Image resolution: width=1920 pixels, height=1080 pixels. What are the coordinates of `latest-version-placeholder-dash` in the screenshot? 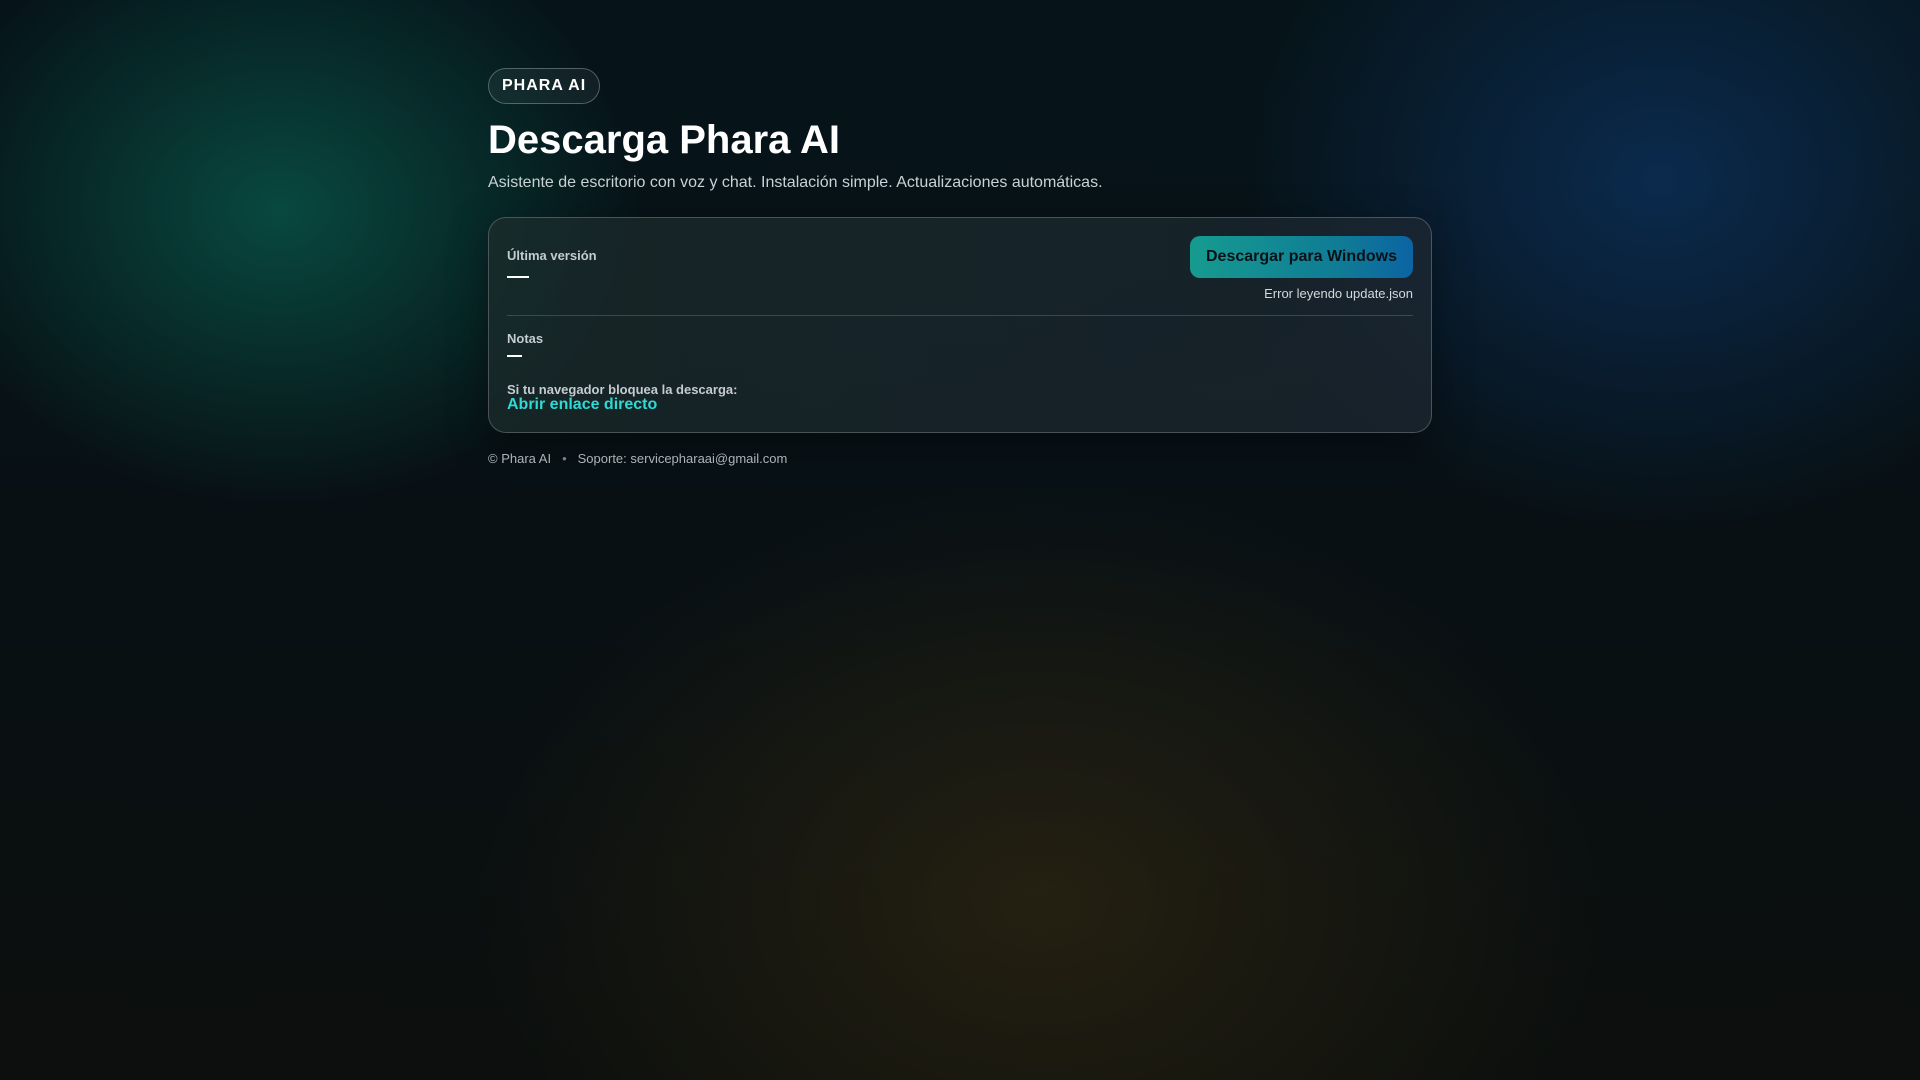 It's located at (518, 277).